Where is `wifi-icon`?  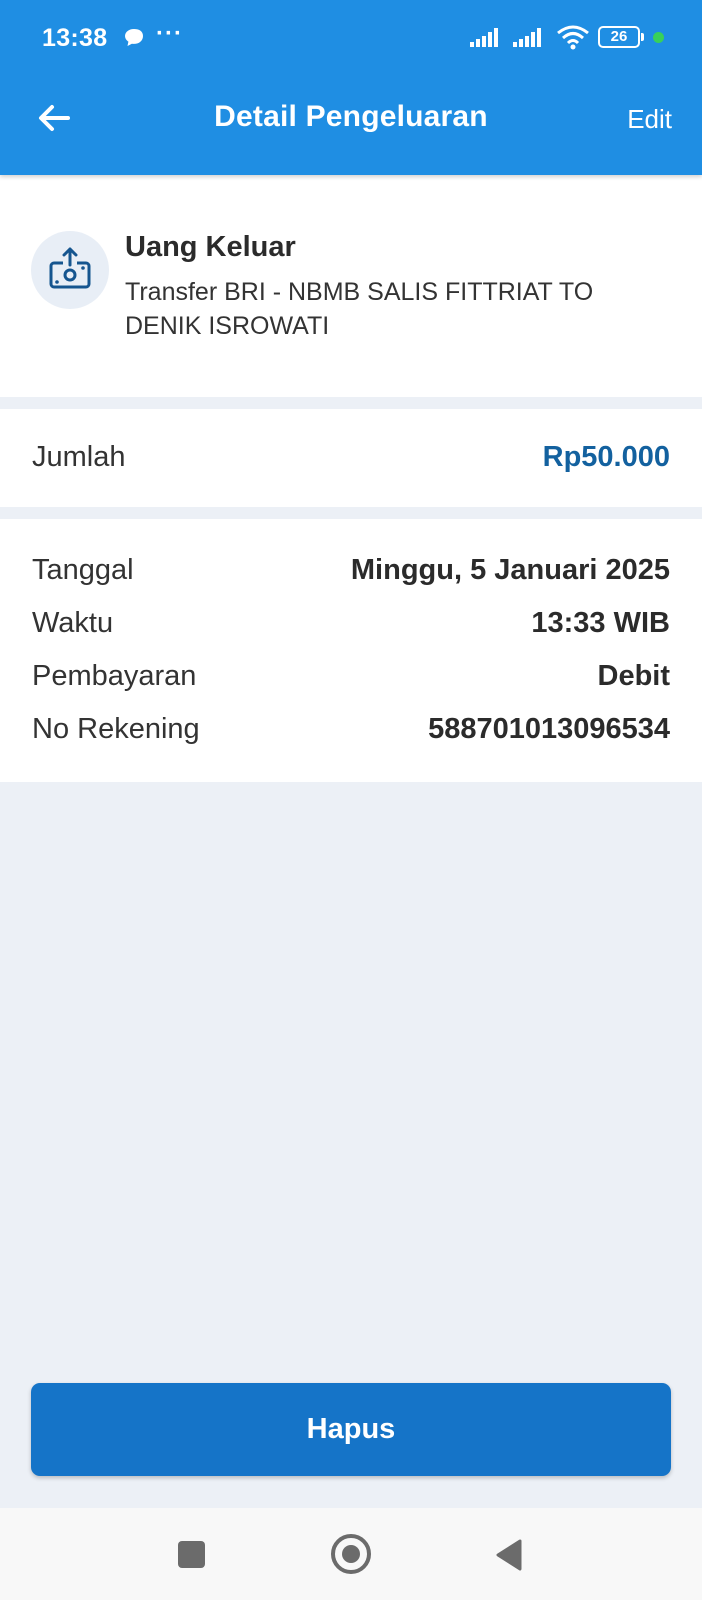 wifi-icon is located at coordinates (573, 37).